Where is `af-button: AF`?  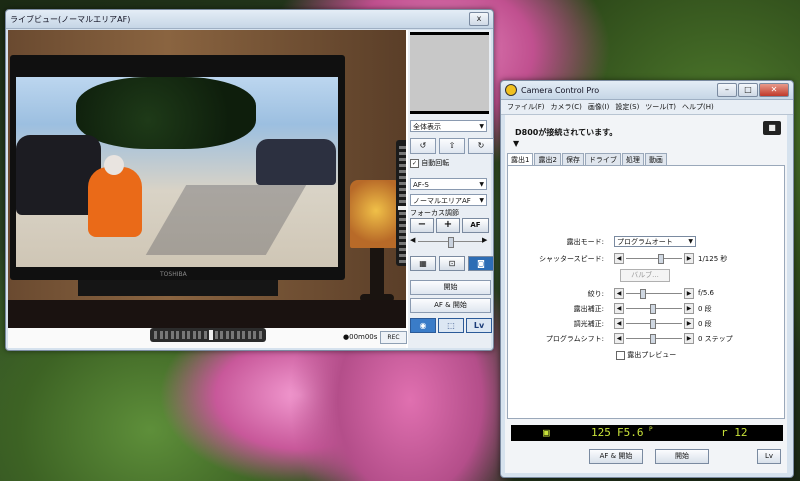 af-button: AF is located at coordinates (475, 225).